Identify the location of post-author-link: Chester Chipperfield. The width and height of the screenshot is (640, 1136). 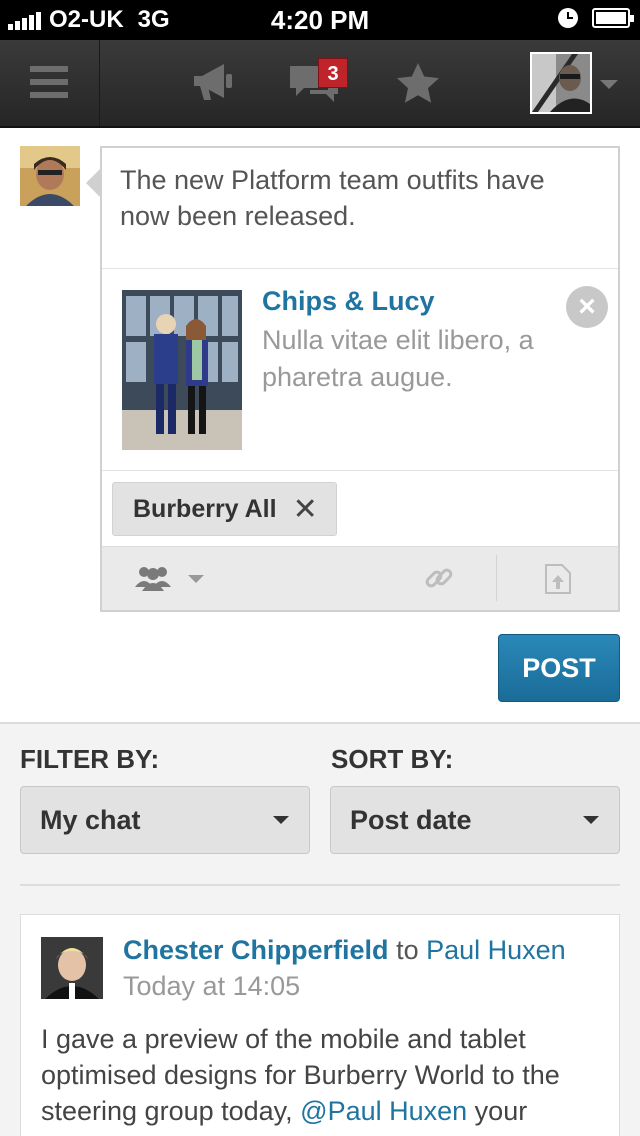
(256, 950).